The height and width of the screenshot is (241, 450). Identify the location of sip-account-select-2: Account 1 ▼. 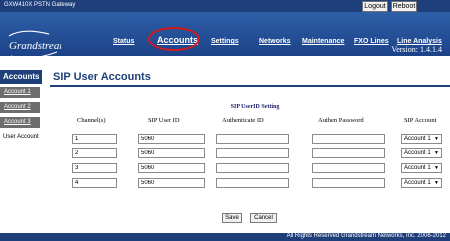
(421, 153).